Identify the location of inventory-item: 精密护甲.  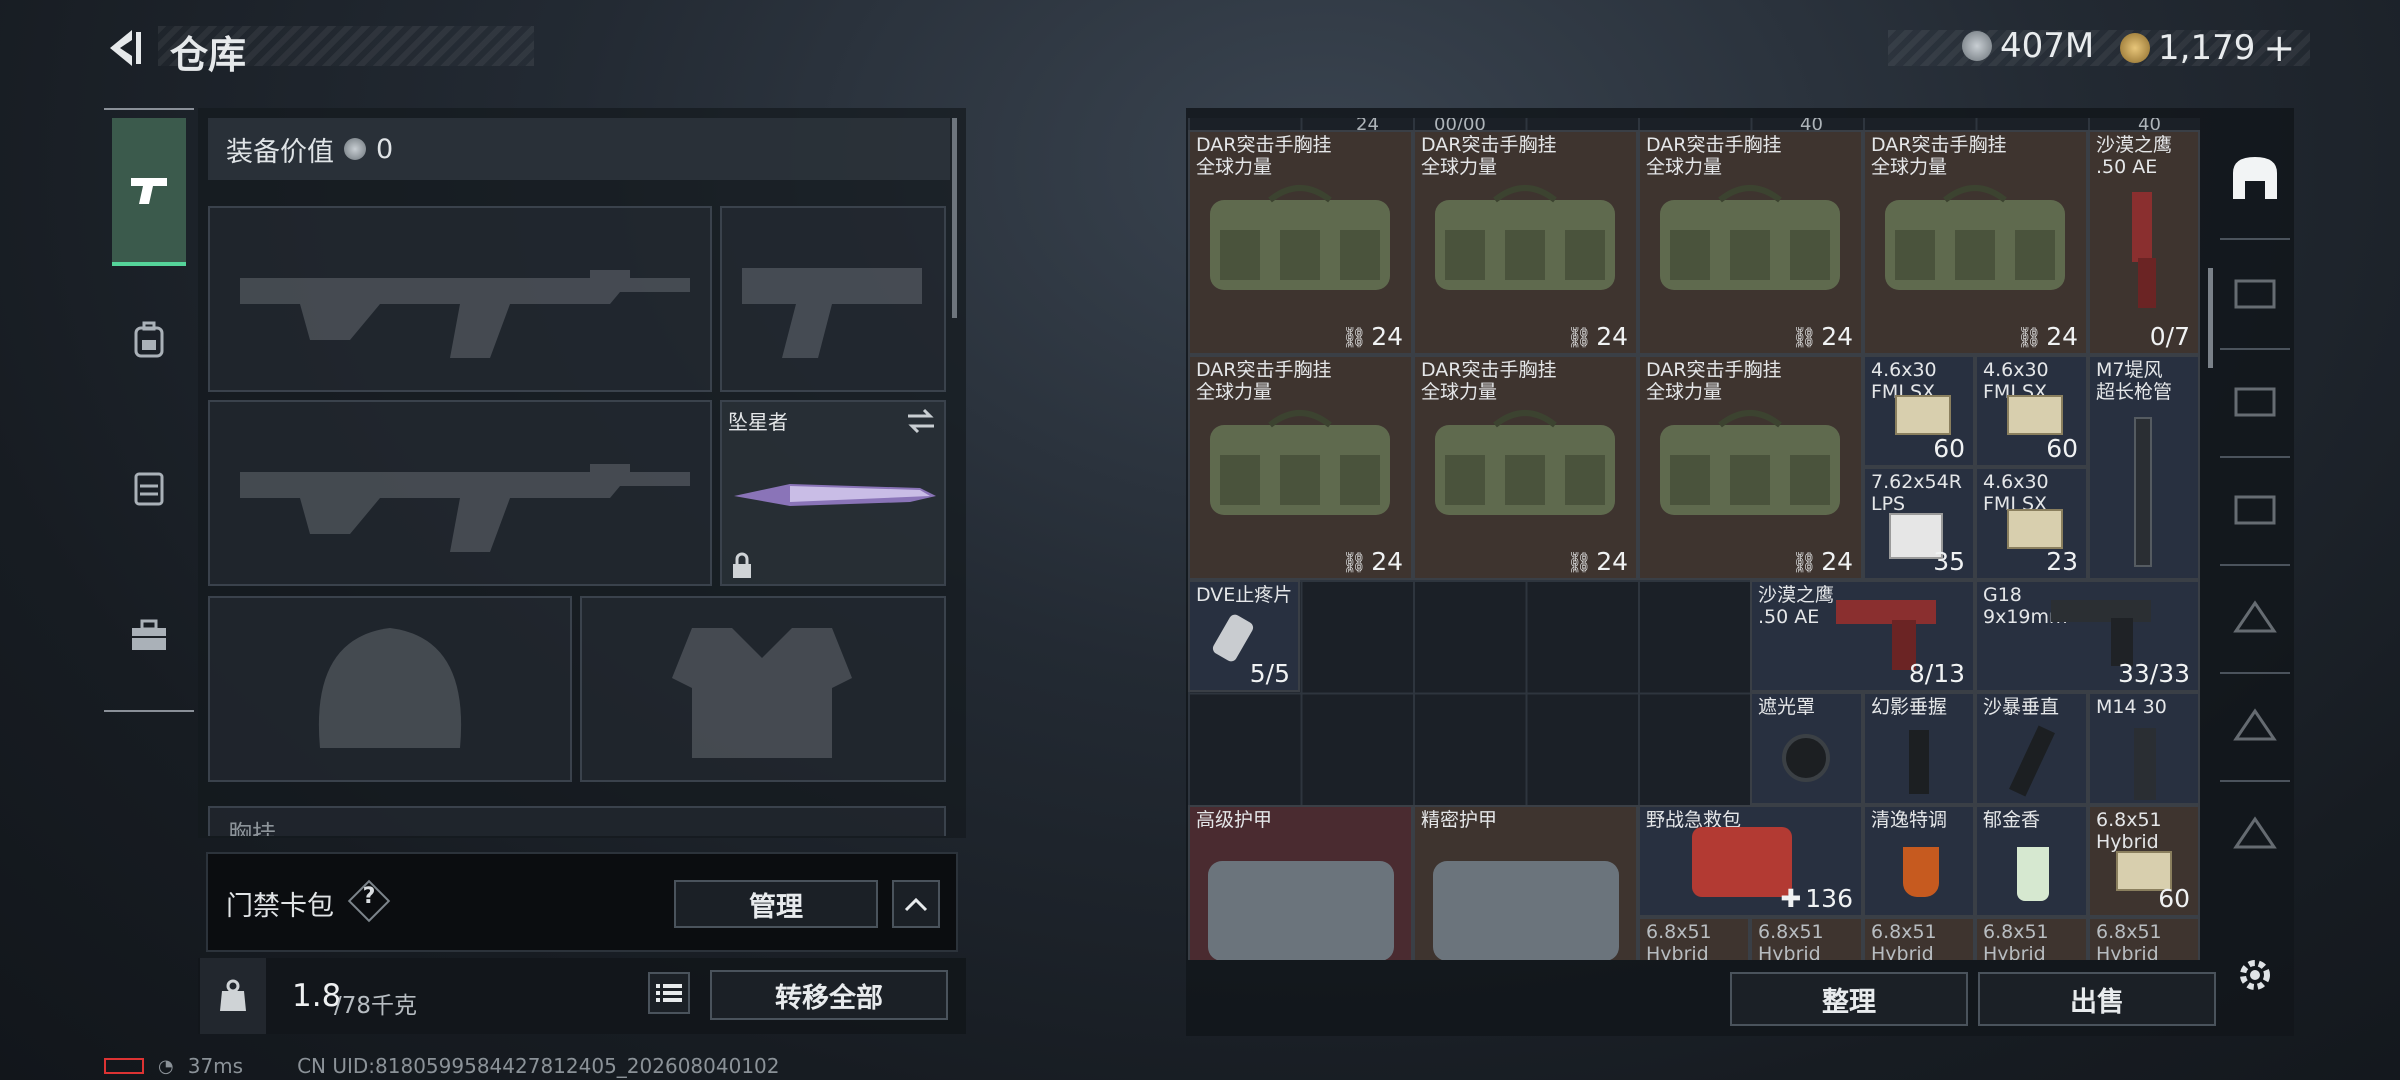
(1525, 882).